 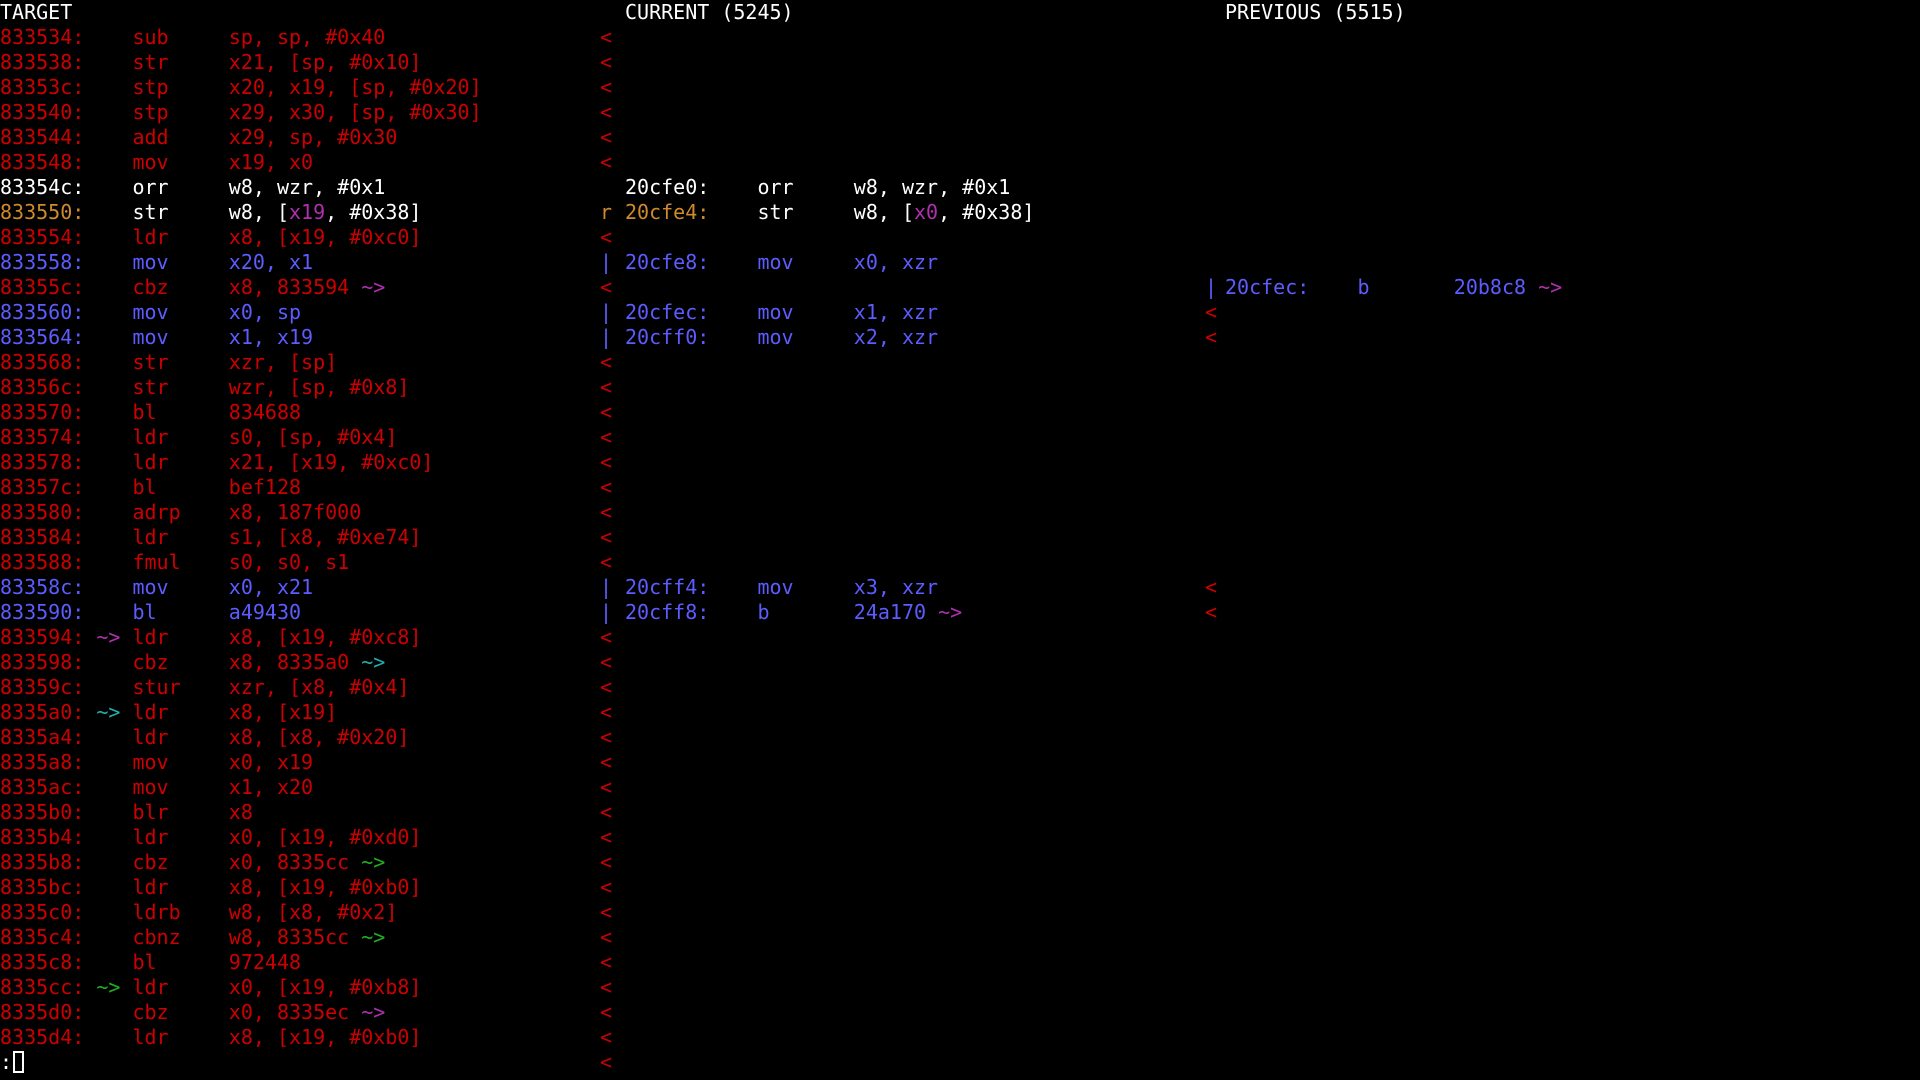 I want to click on target-instruction-row: 833588: fmul s0, s0, s1, so click(x=175, y=562).